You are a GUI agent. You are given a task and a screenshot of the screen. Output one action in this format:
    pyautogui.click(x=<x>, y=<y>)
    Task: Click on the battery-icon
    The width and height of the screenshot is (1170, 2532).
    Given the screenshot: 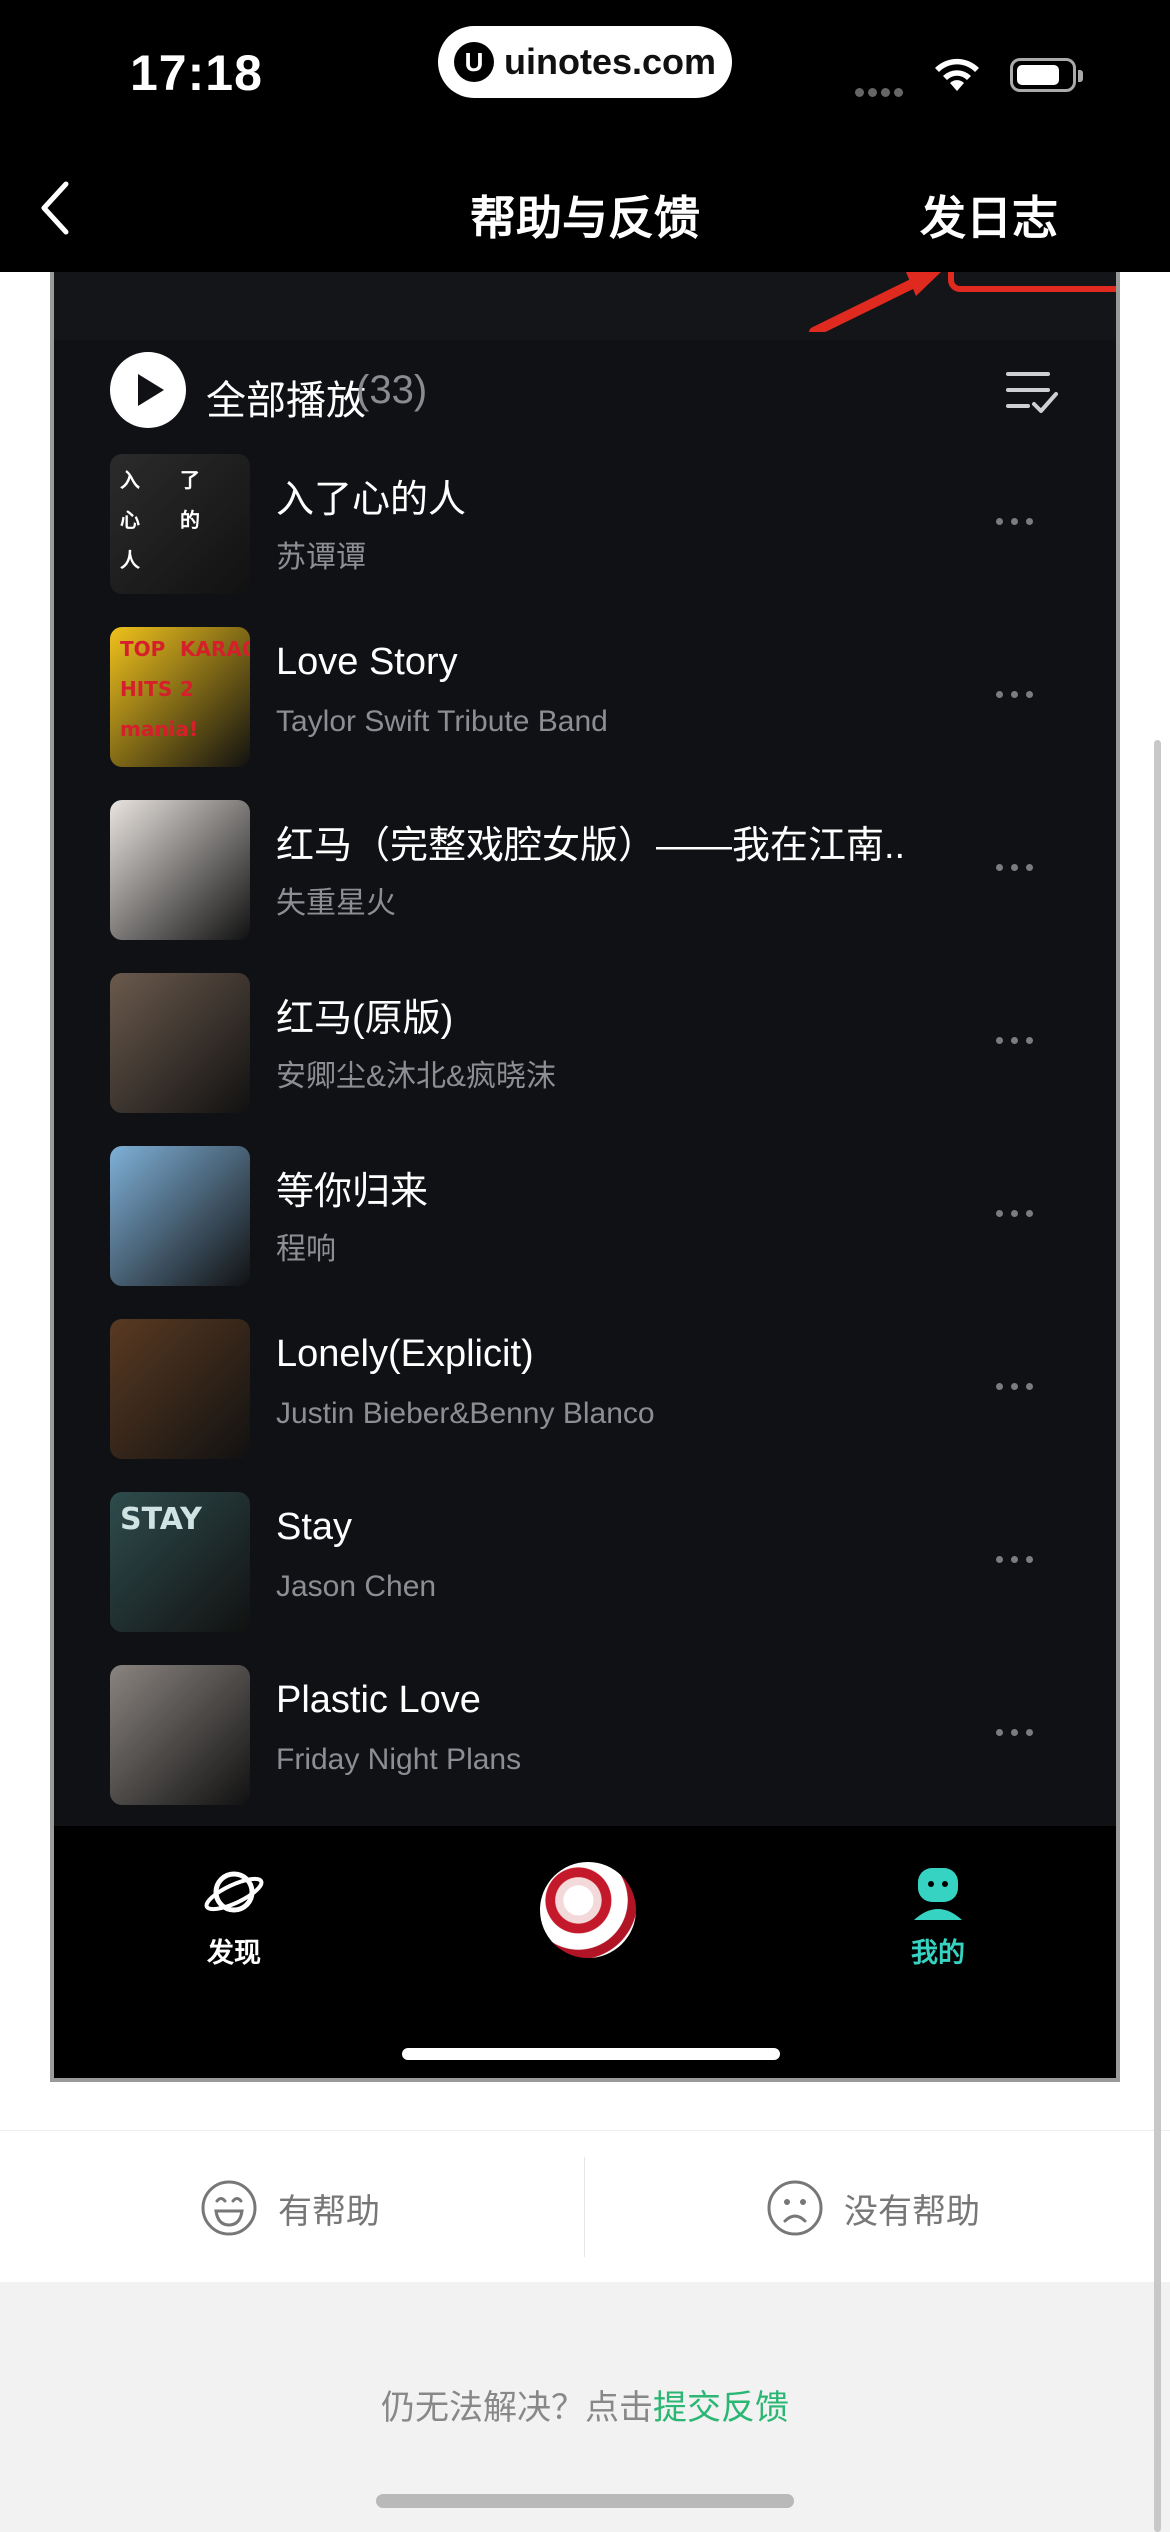 What is the action you would take?
    pyautogui.click(x=1046, y=75)
    